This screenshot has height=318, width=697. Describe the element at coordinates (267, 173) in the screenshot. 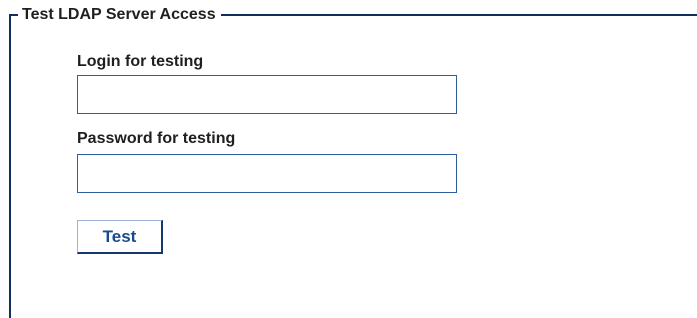

I see `password-input` at that location.